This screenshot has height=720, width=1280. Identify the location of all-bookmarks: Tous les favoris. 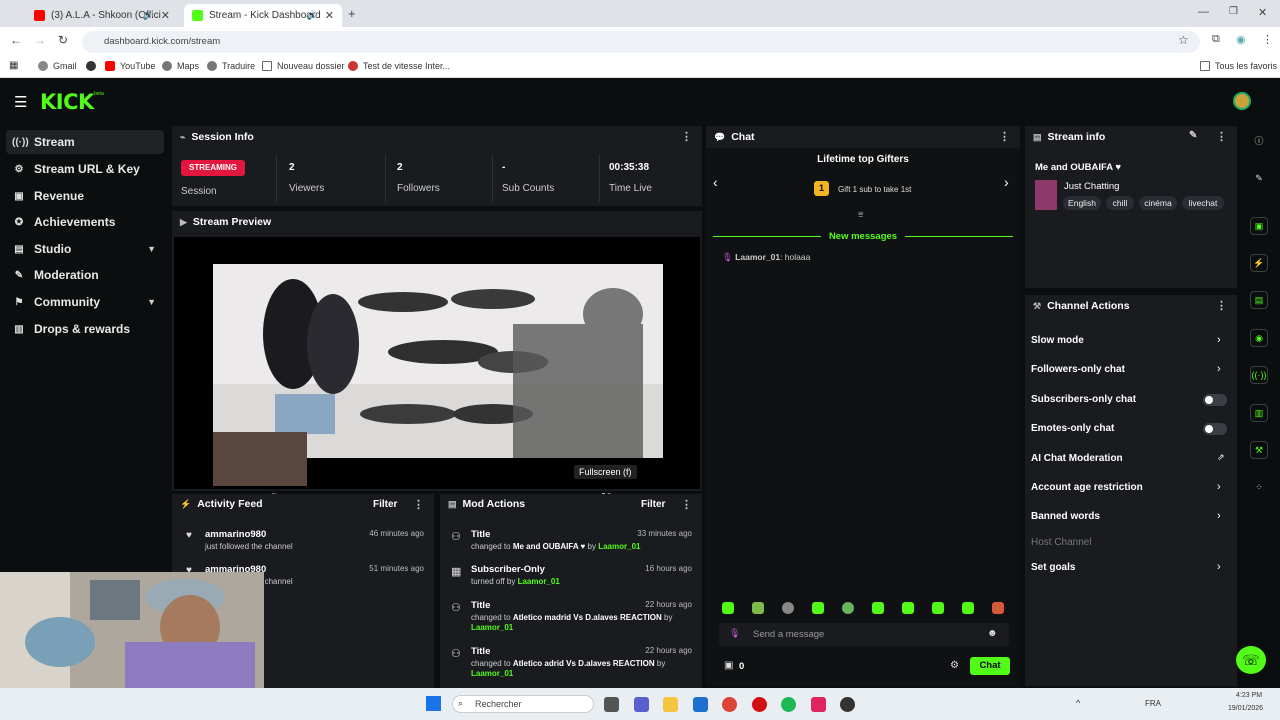
(1238, 66).